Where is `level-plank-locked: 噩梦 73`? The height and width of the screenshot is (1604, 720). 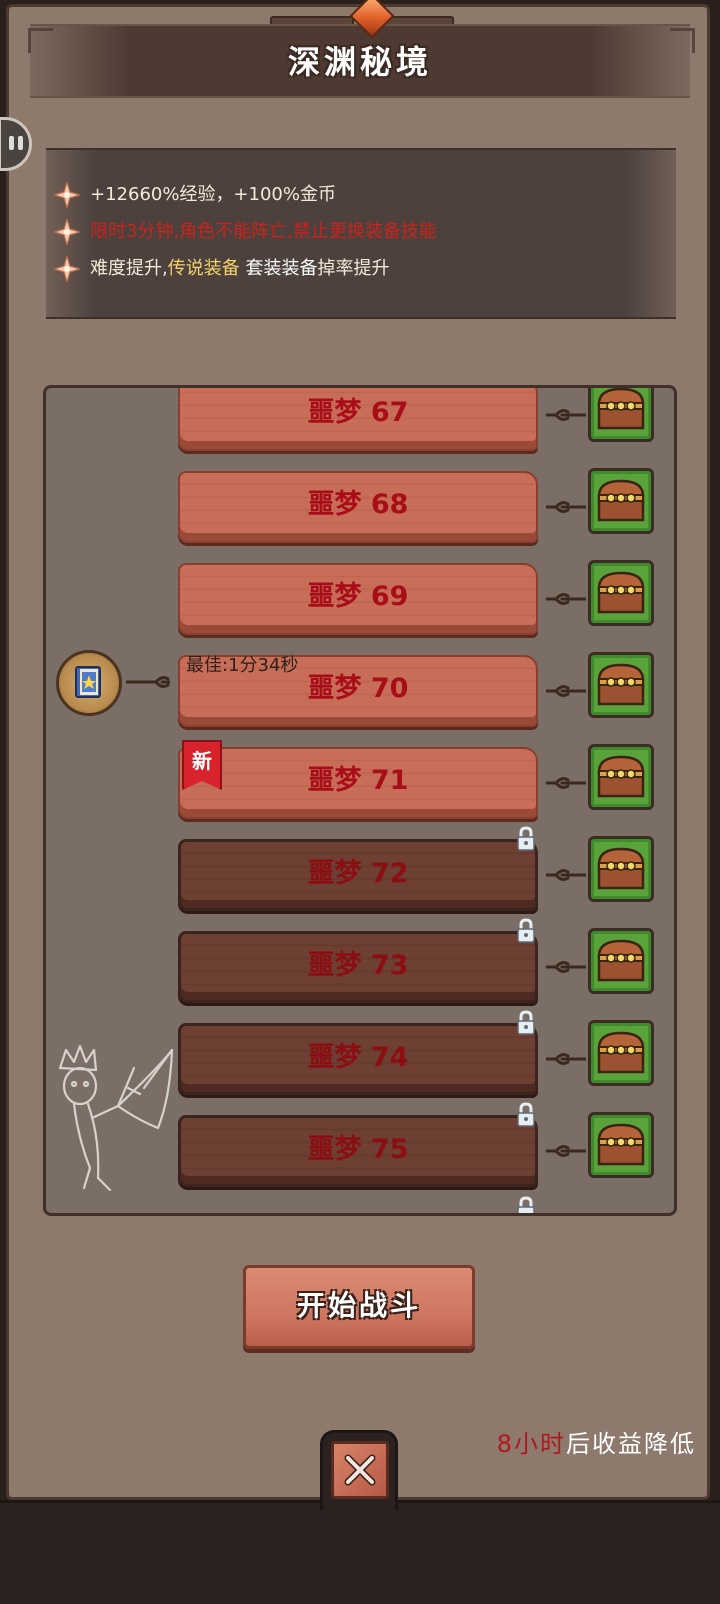
level-plank-locked: 噩梦 73 is located at coordinates (358, 967).